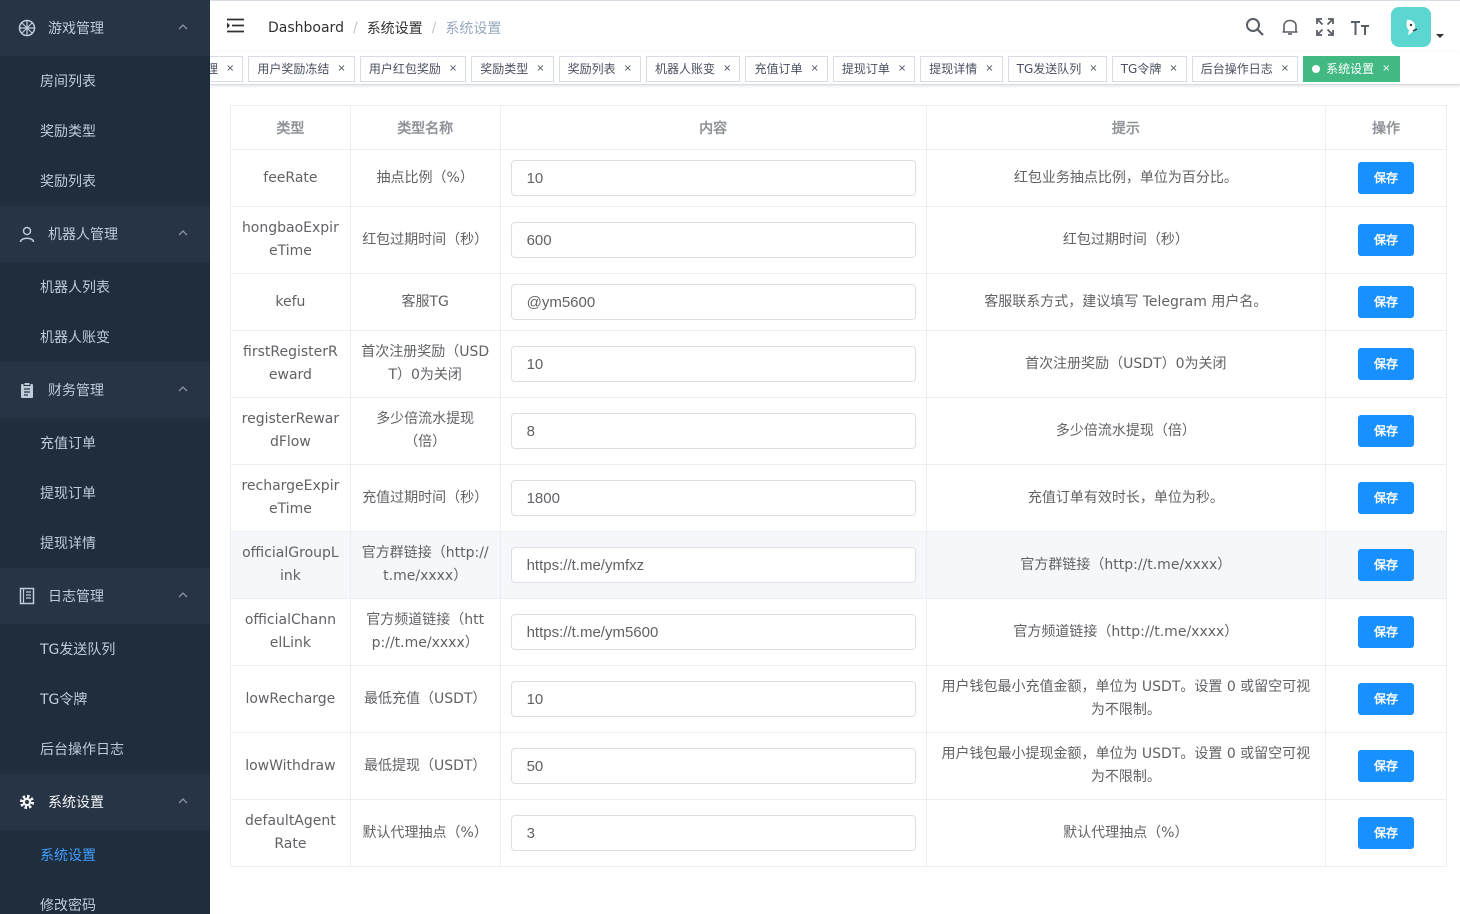  What do you see at coordinates (235, 25) in the screenshot?
I see `hamburger-icon` at bounding box center [235, 25].